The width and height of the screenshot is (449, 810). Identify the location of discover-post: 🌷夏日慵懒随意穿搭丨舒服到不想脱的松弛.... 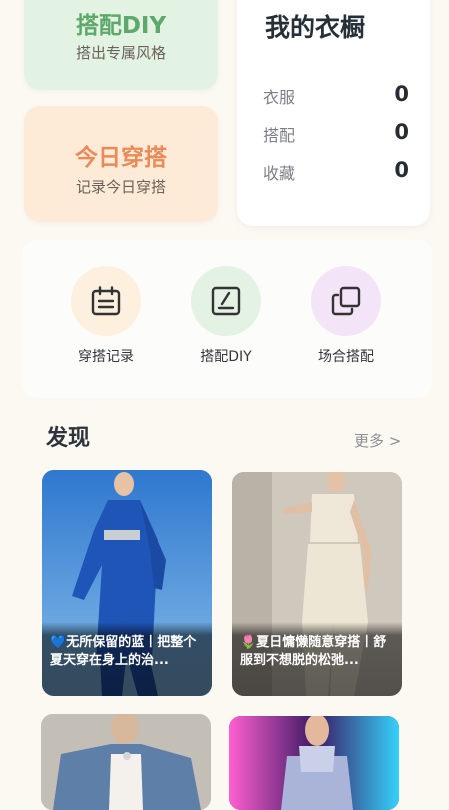
(317, 584).